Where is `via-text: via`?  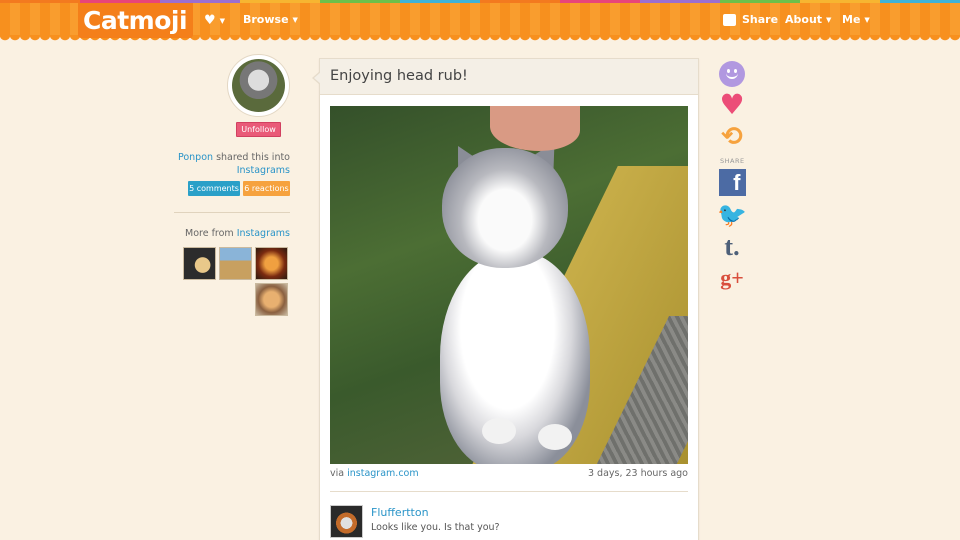
via-text: via is located at coordinates (337, 473).